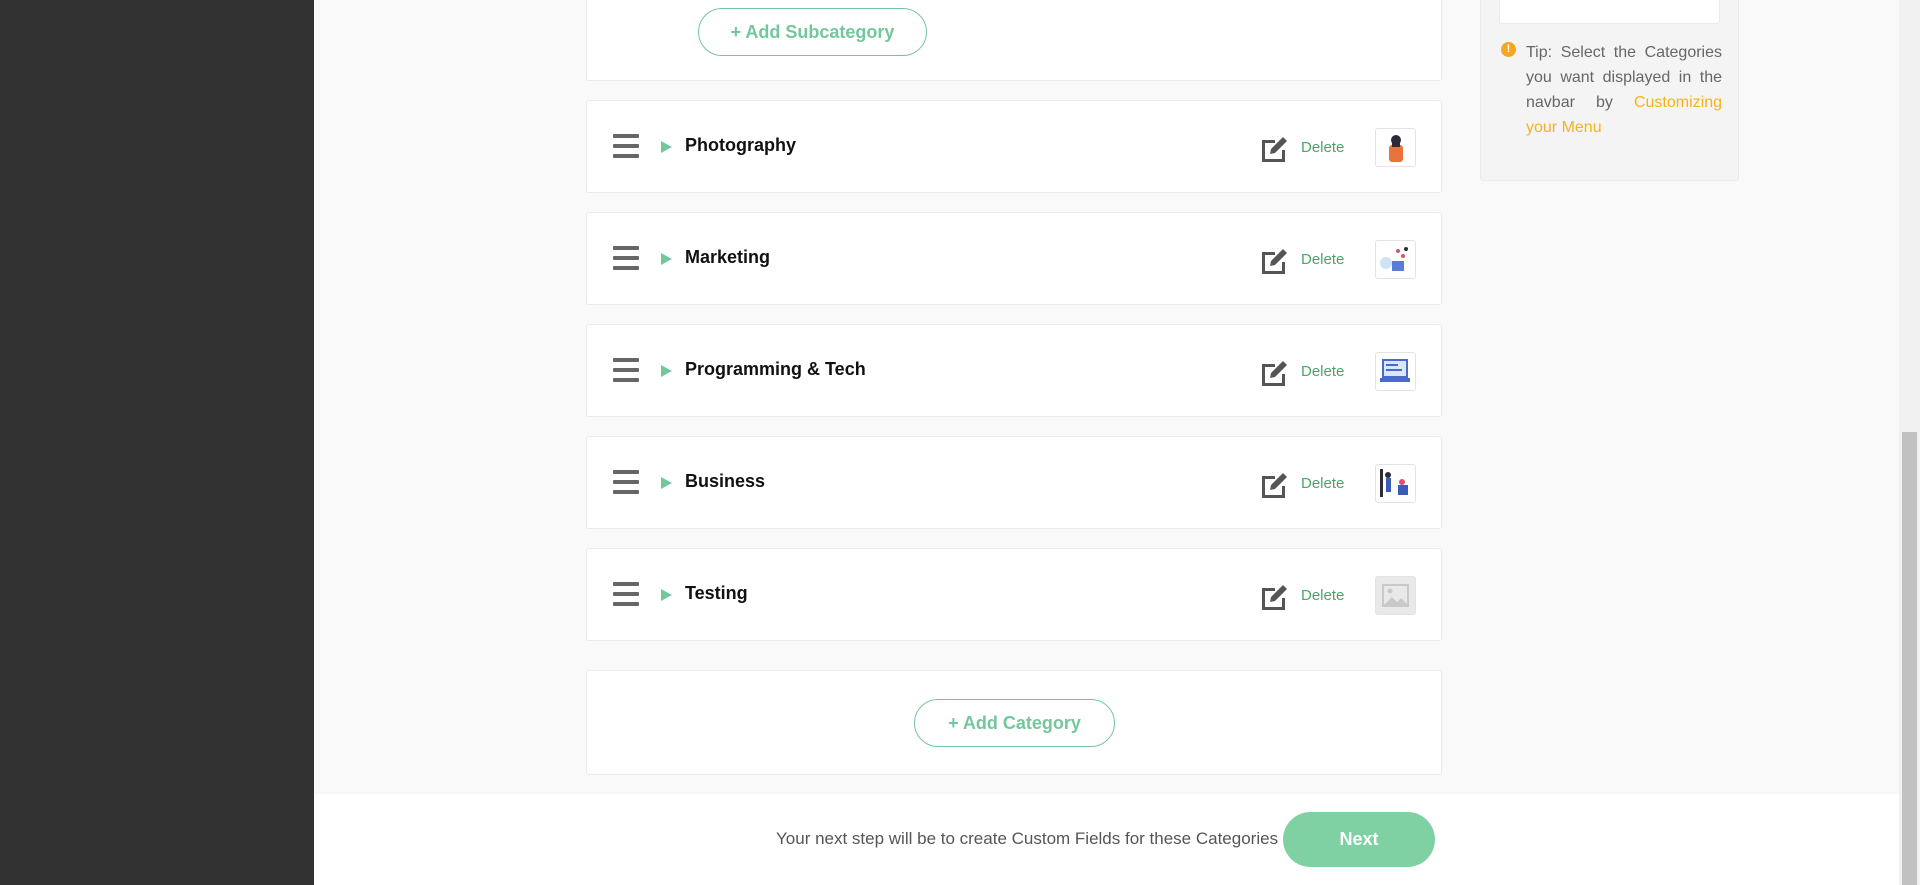 The width and height of the screenshot is (1920, 885). What do you see at coordinates (1014, 40) in the screenshot?
I see `subcategory-card: + Add Subcategory` at bounding box center [1014, 40].